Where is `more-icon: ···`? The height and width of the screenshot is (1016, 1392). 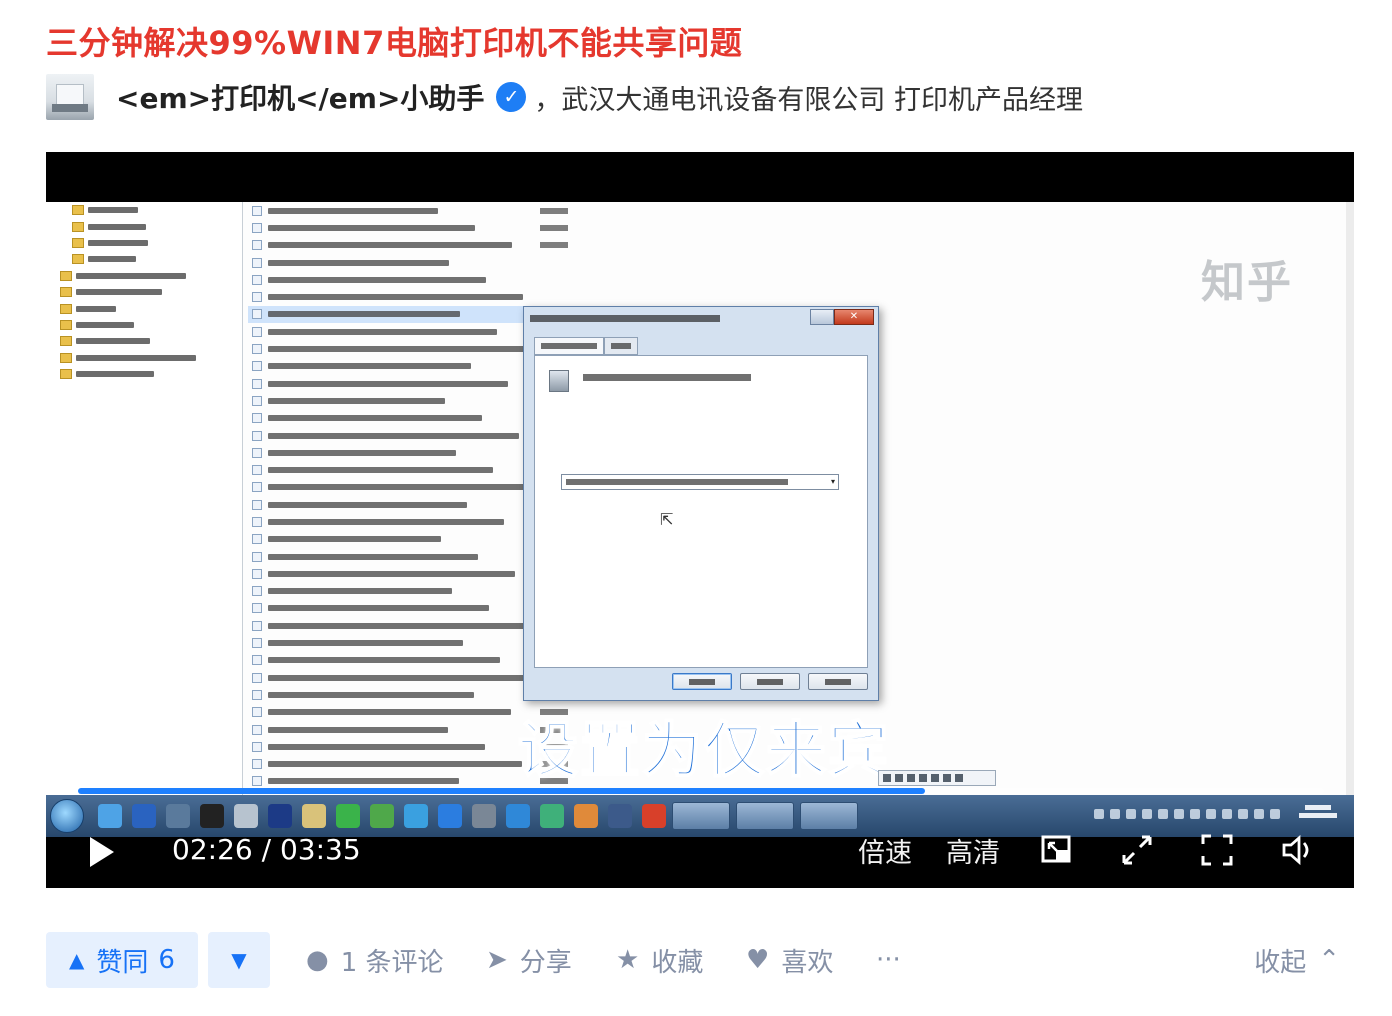
more-icon: ··· is located at coordinates (888, 960).